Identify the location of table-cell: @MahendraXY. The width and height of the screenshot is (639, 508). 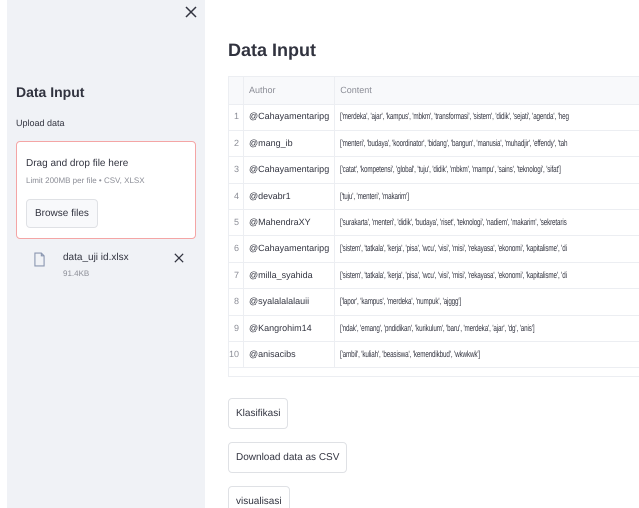
(289, 223).